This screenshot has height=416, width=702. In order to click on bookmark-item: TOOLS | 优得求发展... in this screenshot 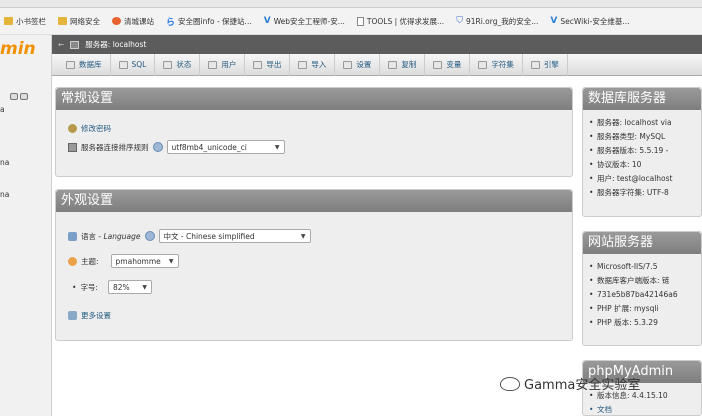, I will do `click(400, 21)`.